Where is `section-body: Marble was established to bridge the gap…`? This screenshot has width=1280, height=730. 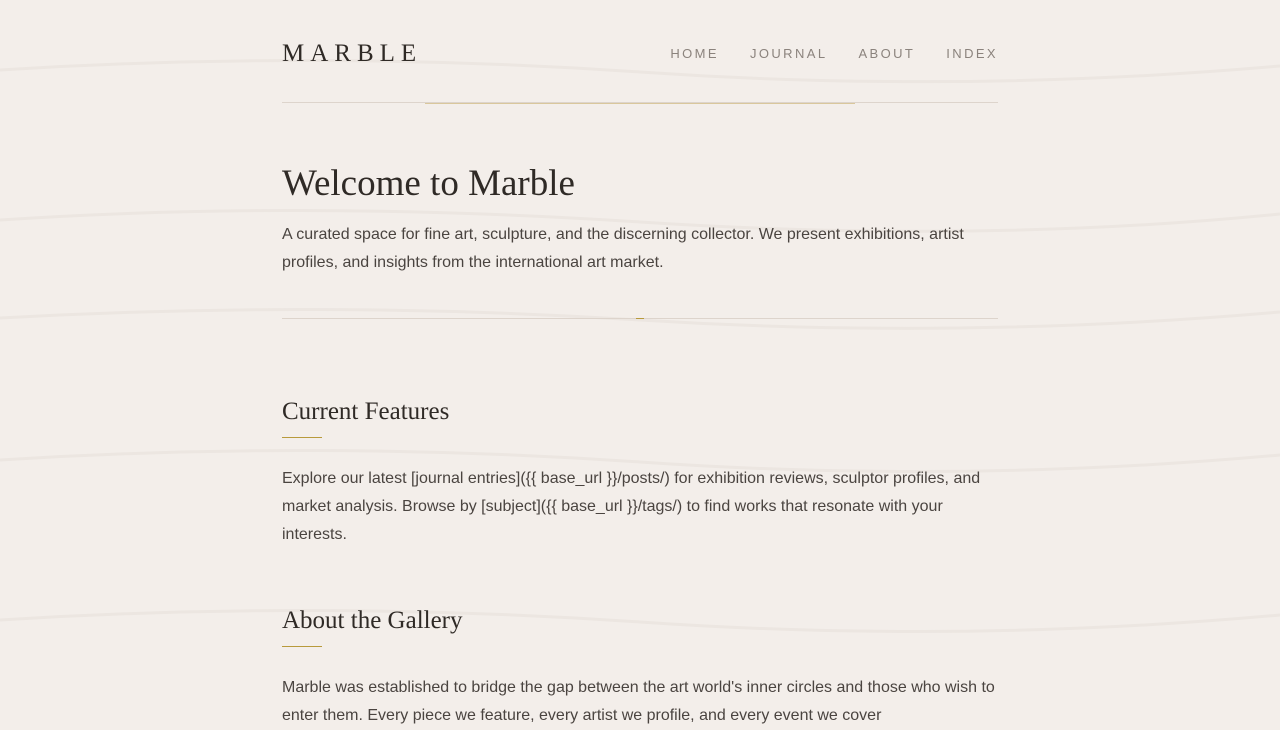 section-body: Marble was established to bridge the gap… is located at coordinates (638, 701).